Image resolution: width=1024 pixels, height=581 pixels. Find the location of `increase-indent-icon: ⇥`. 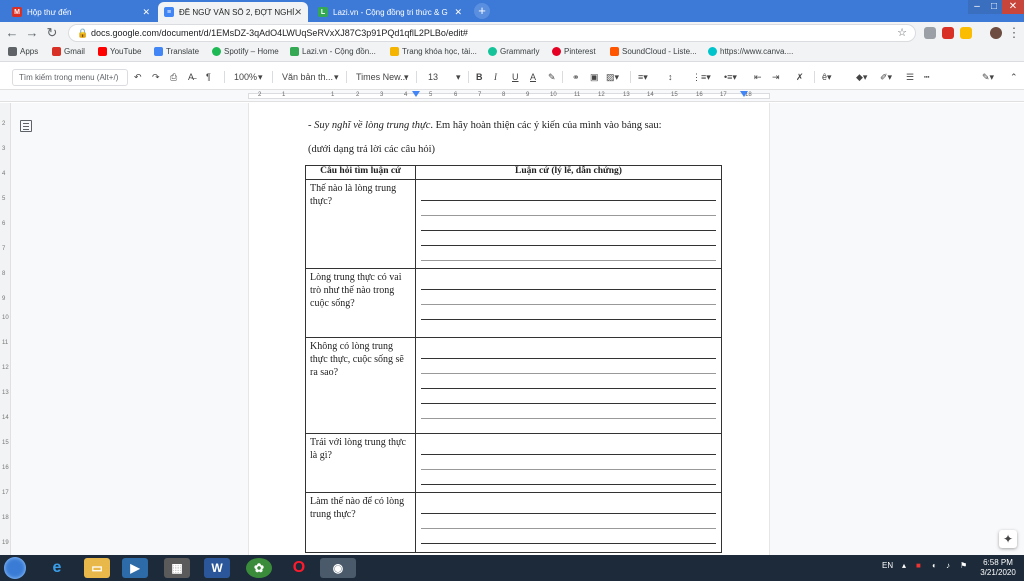

increase-indent-icon: ⇥ is located at coordinates (776, 77).